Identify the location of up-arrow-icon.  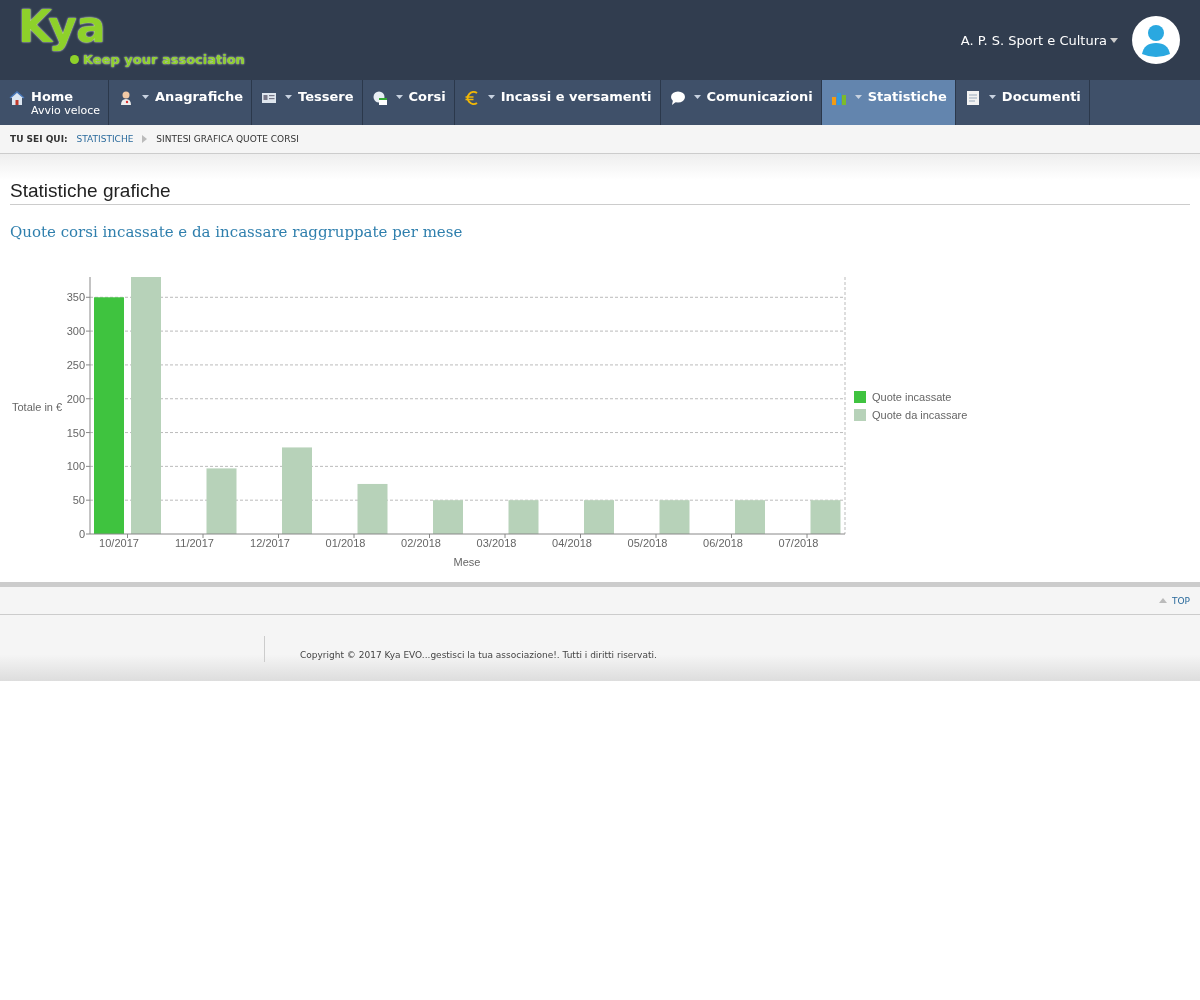
(1163, 600).